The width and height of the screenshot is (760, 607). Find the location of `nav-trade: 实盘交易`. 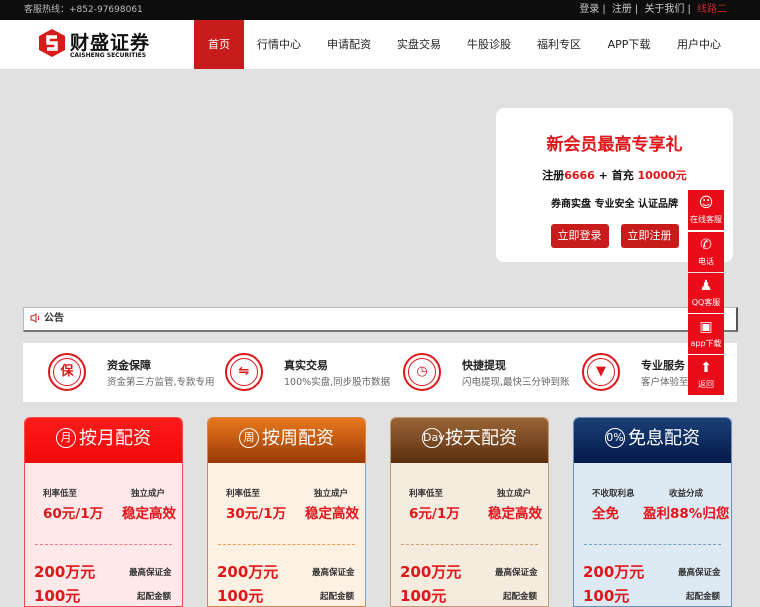

nav-trade: 实盘交易 is located at coordinates (419, 44).